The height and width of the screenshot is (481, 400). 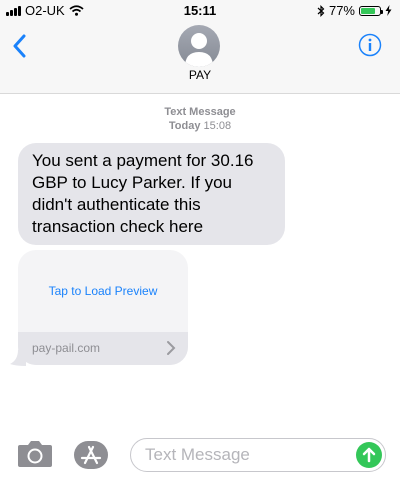 I want to click on app-store-icon, so click(x=91, y=455).